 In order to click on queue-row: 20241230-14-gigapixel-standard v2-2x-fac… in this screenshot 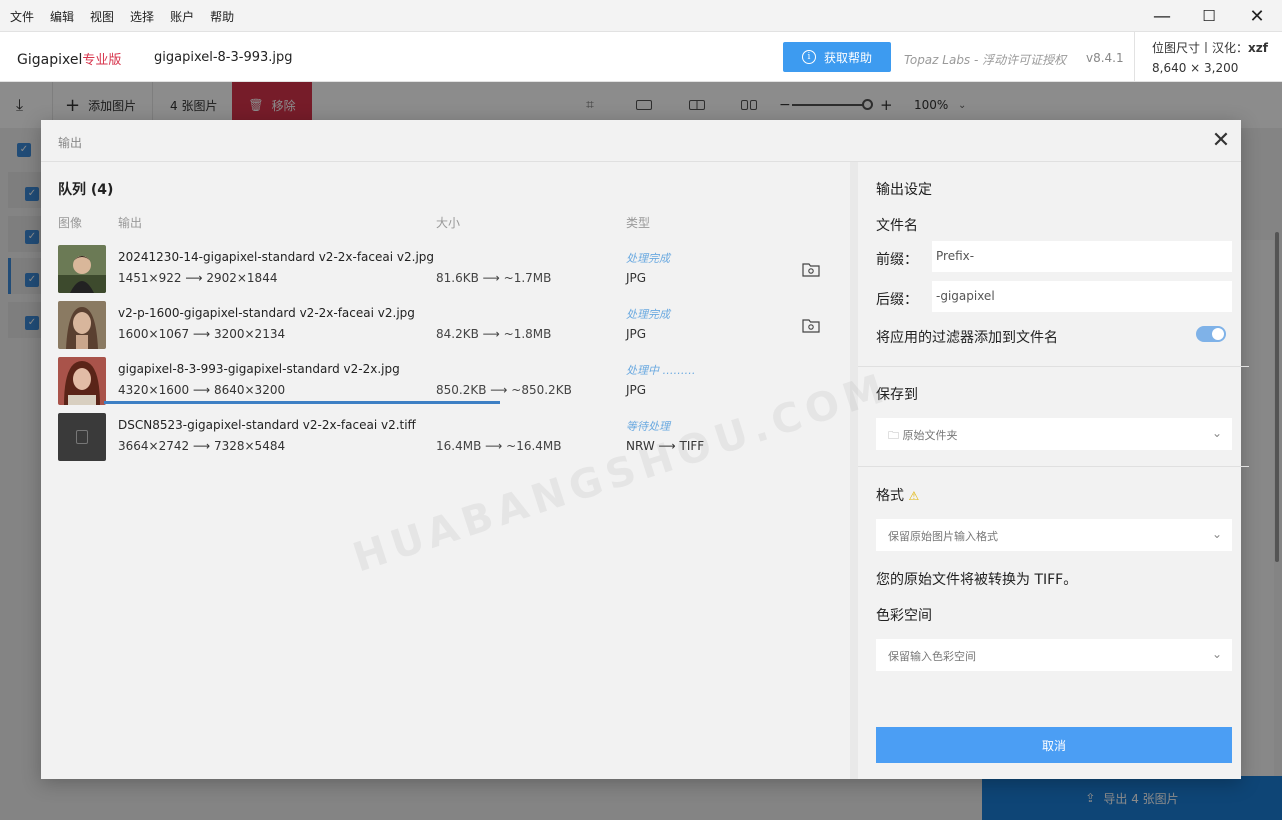, I will do `click(453, 269)`.